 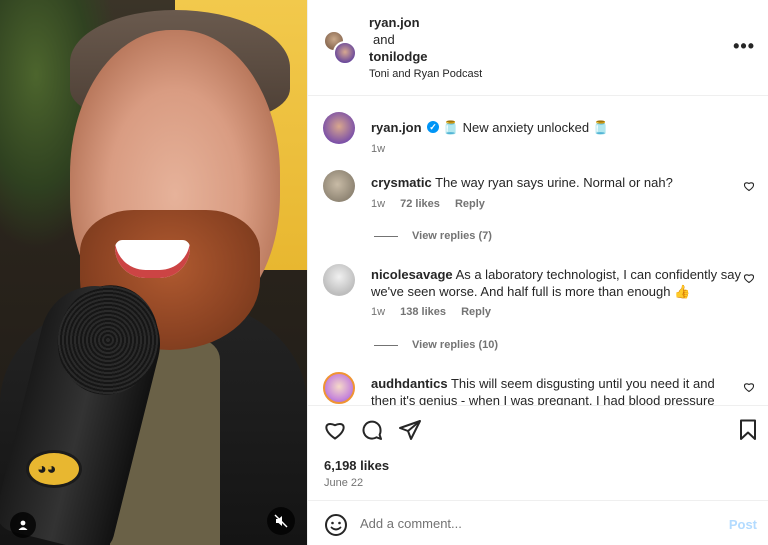 What do you see at coordinates (433, 127) in the screenshot?
I see `verified-badge-icon` at bounding box center [433, 127].